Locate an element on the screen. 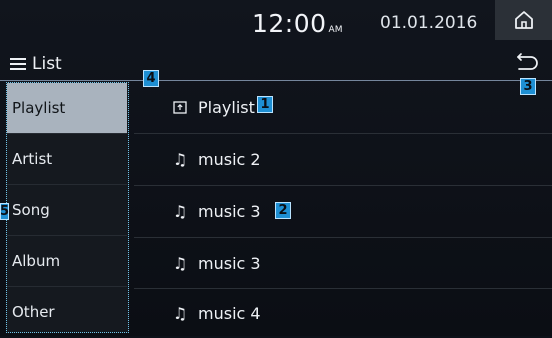 Image resolution: width=552 pixels, height=338 pixels. category-label: Song is located at coordinates (31, 210).